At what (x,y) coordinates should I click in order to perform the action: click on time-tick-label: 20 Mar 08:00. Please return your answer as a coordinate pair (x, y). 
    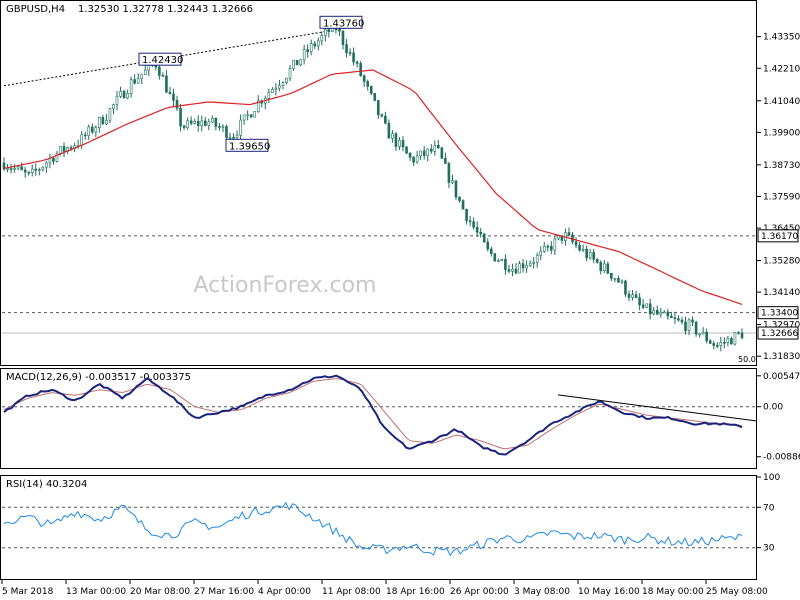
    Looking at the image, I should click on (160, 592).